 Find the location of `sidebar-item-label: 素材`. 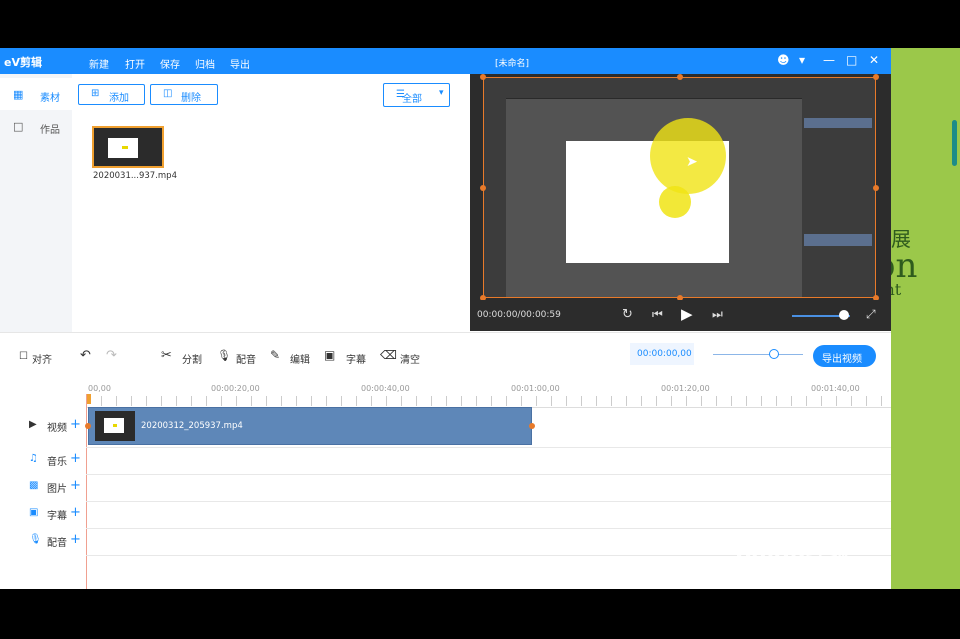

sidebar-item-label: 素材 is located at coordinates (50, 98).